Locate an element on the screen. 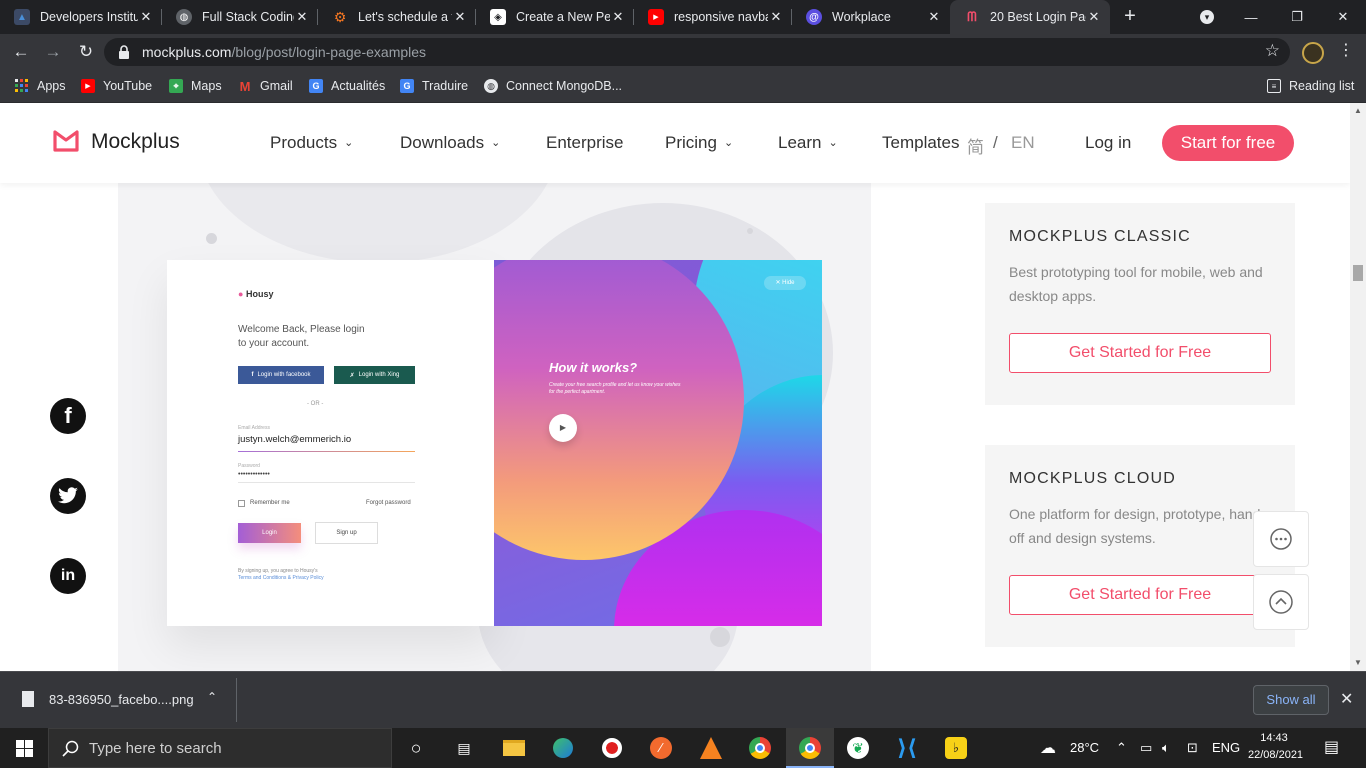  network-icon: ⊡ is located at coordinates (1192, 748).